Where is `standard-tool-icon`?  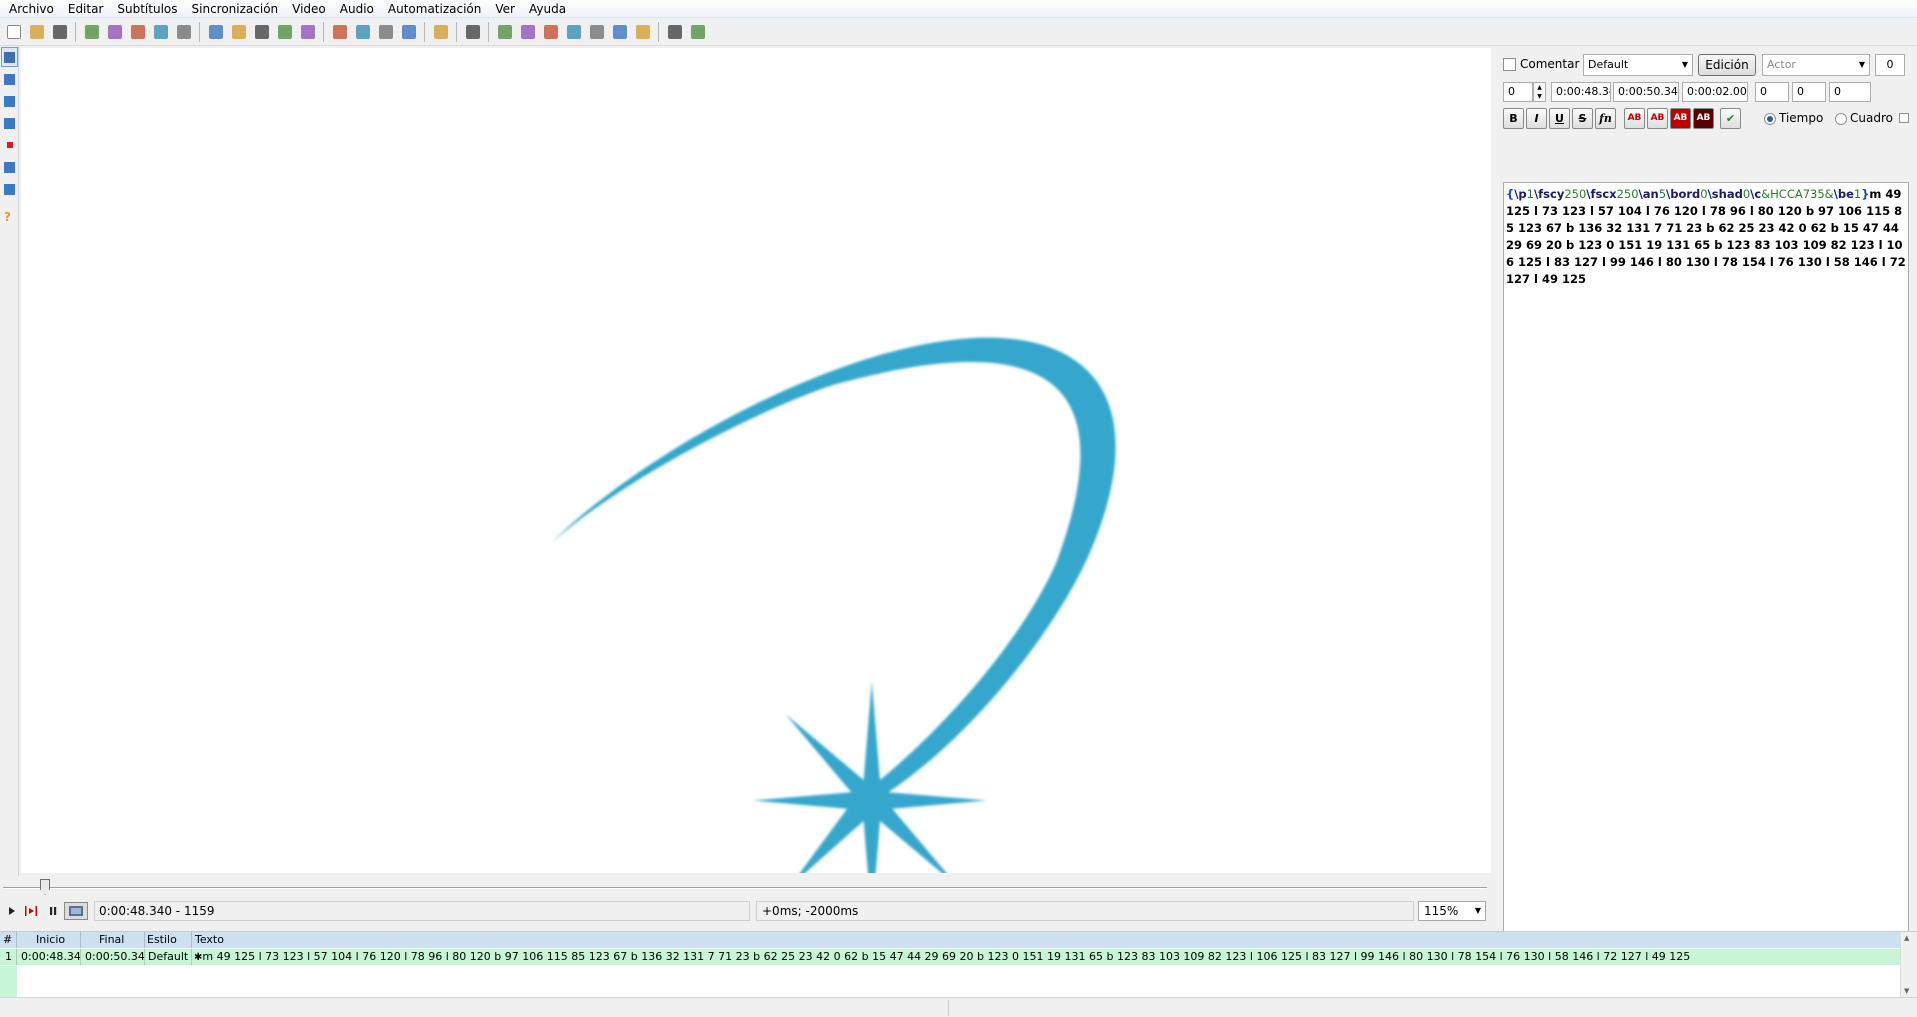 standard-tool-icon is located at coordinates (9, 57).